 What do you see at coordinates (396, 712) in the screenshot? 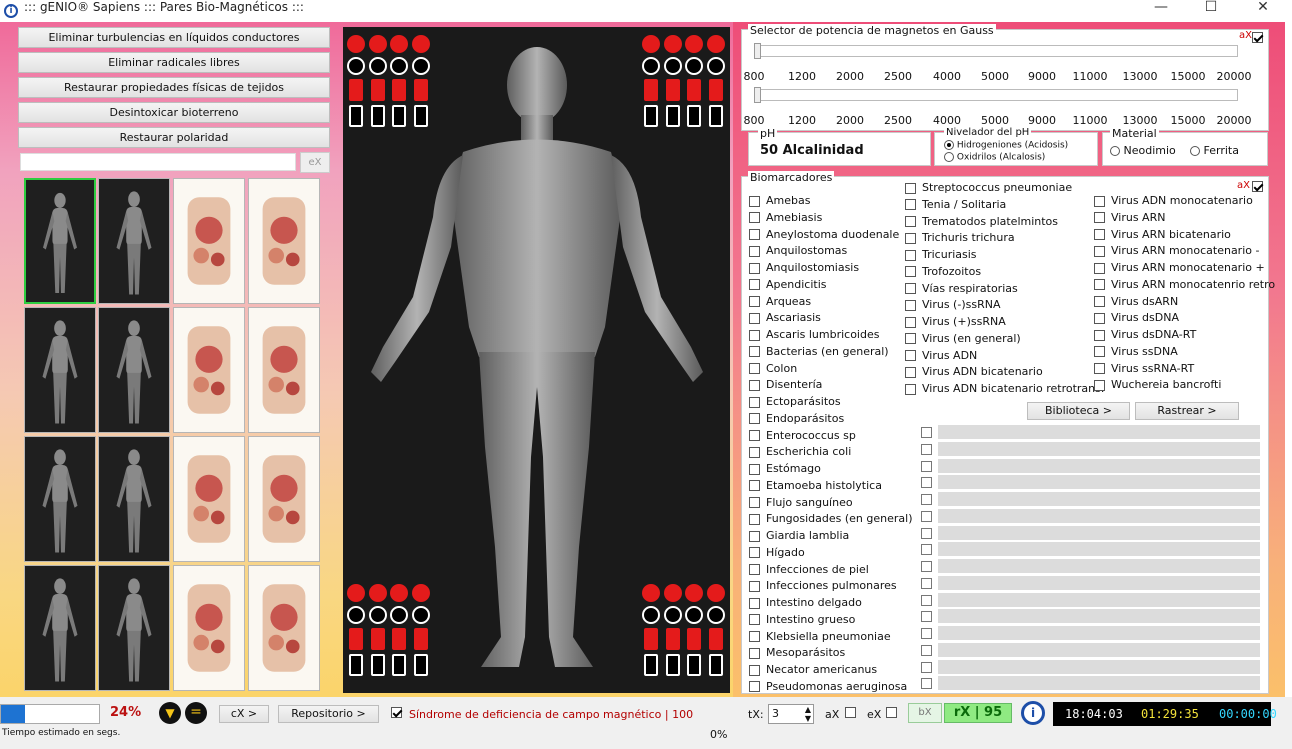
I see `sindrome-checkbox` at bounding box center [396, 712].